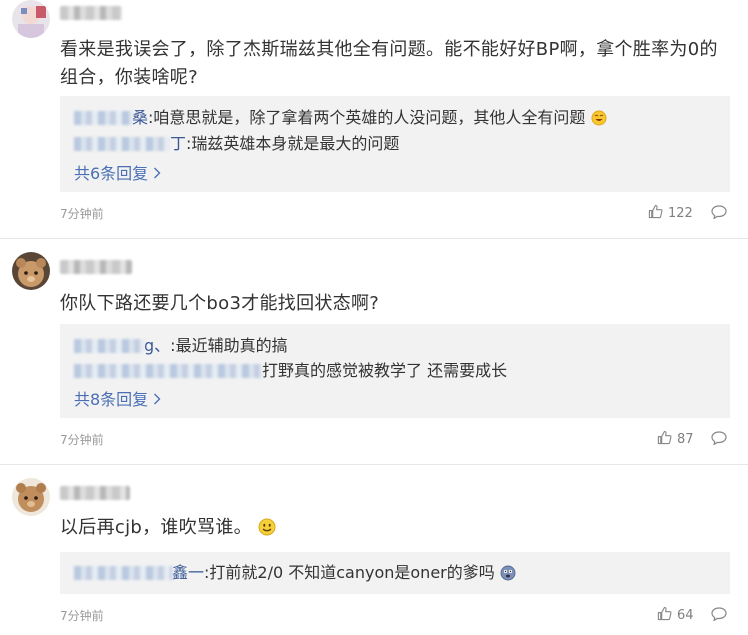 This screenshot has width=748, height=635. What do you see at coordinates (680, 213) in the screenshot?
I see `like-count: 122` at bounding box center [680, 213].